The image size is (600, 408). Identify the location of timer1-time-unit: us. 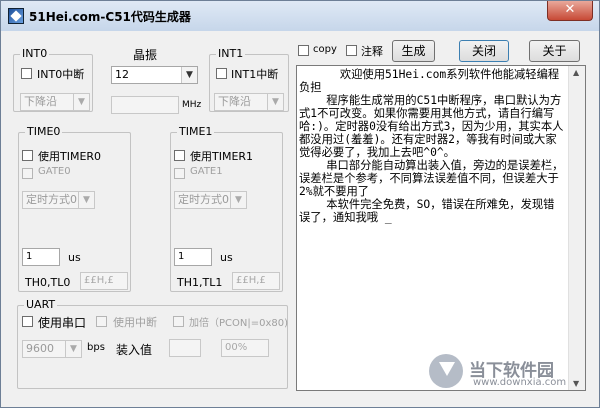
(226, 257).